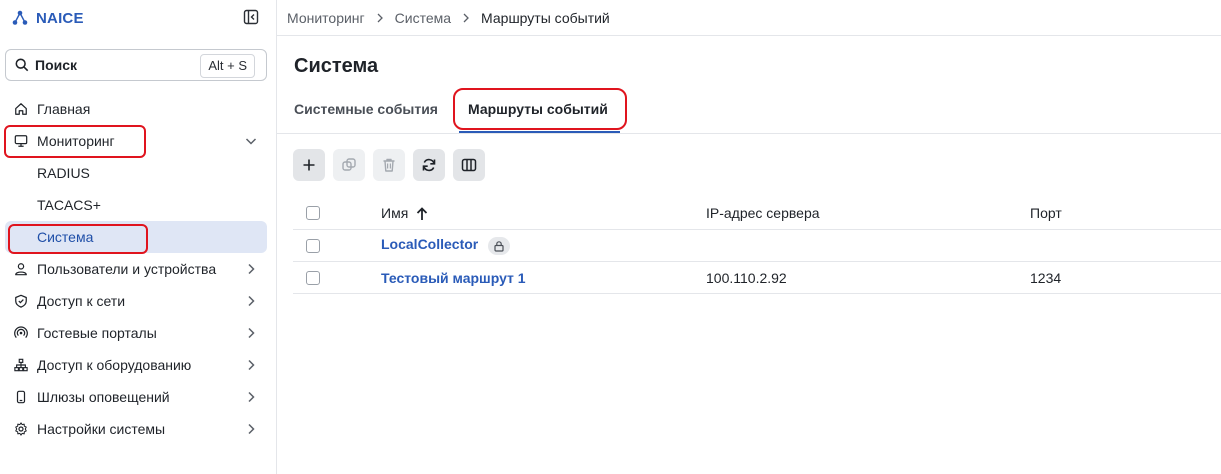  What do you see at coordinates (69, 205) in the screenshot?
I see `sidebar-subitem-label: TACACS+` at bounding box center [69, 205].